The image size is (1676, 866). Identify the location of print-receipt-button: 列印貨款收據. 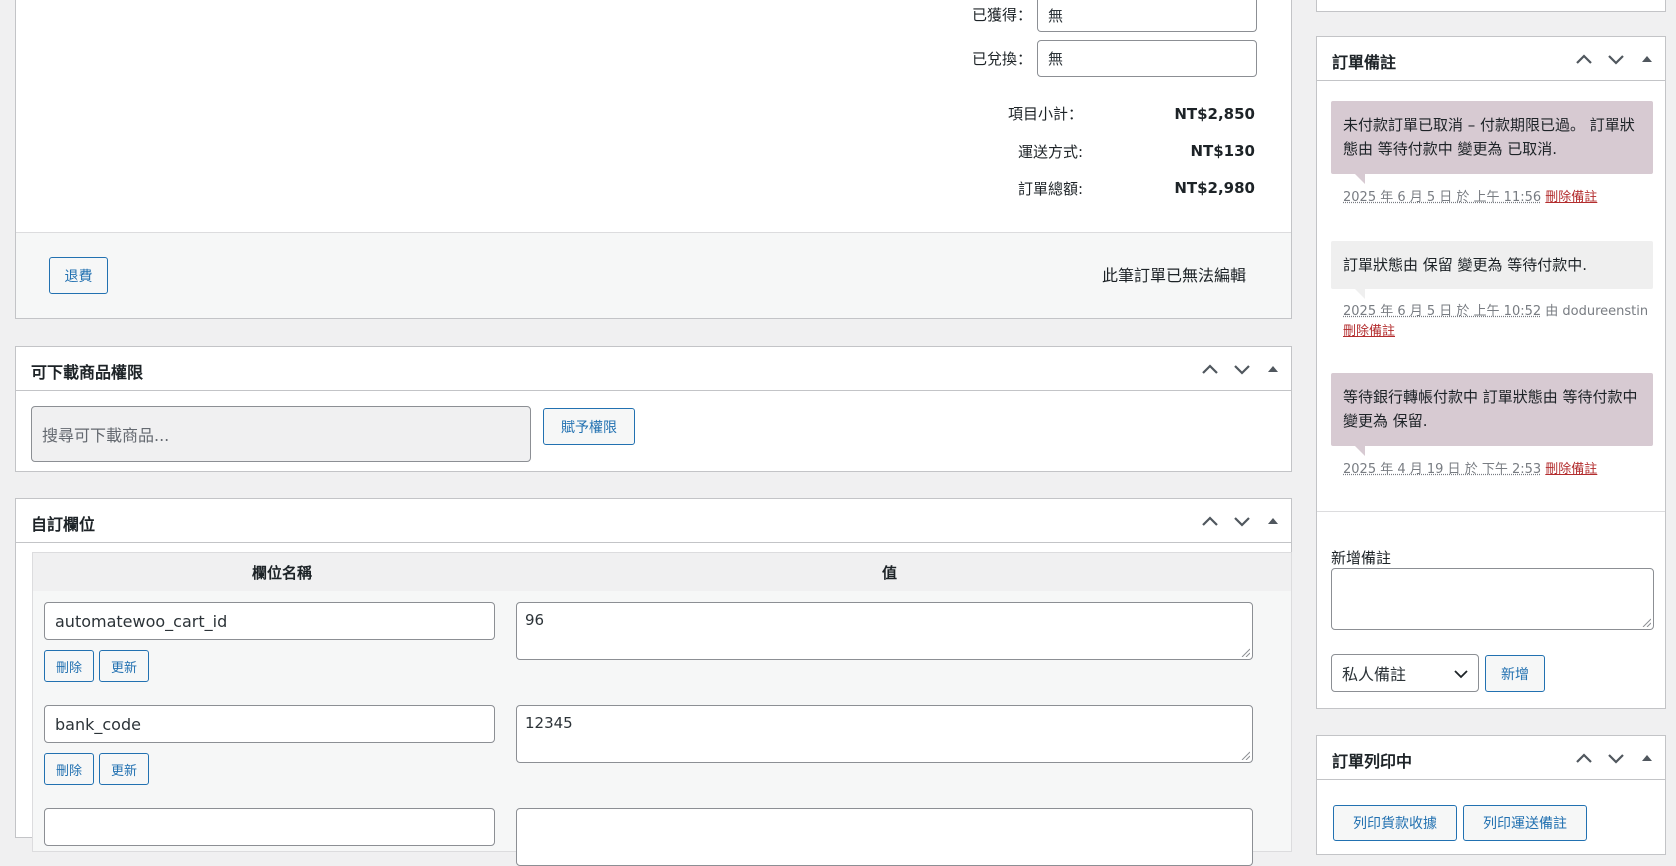
(1395, 823).